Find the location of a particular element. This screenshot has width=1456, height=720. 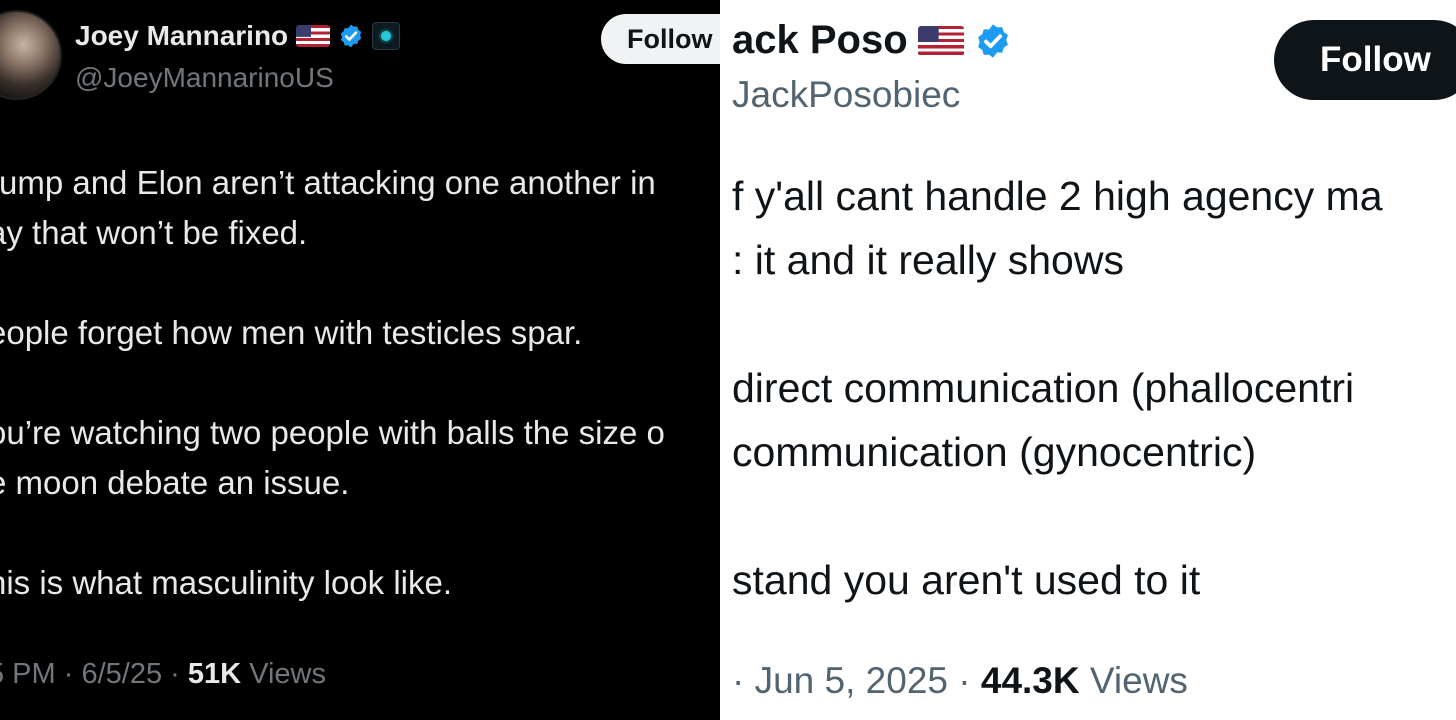

tweet-timestamp: · Jun 5, 2025 · is located at coordinates (856, 680).